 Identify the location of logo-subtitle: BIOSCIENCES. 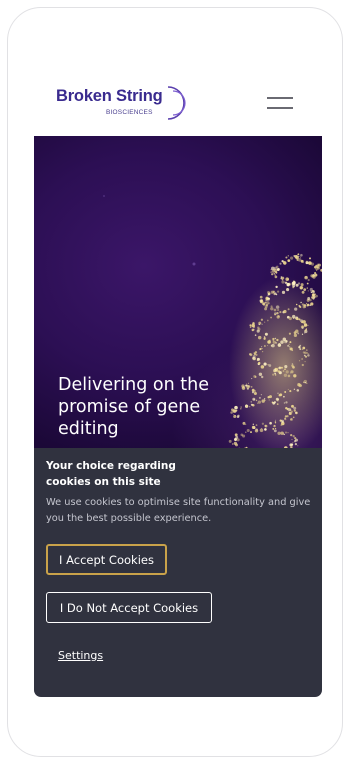
(129, 112).